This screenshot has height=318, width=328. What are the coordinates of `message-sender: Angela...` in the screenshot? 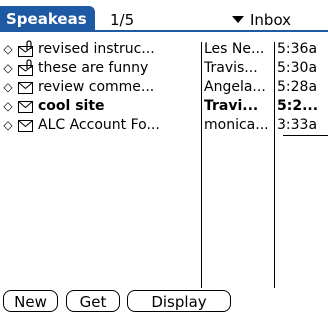 It's located at (235, 87).